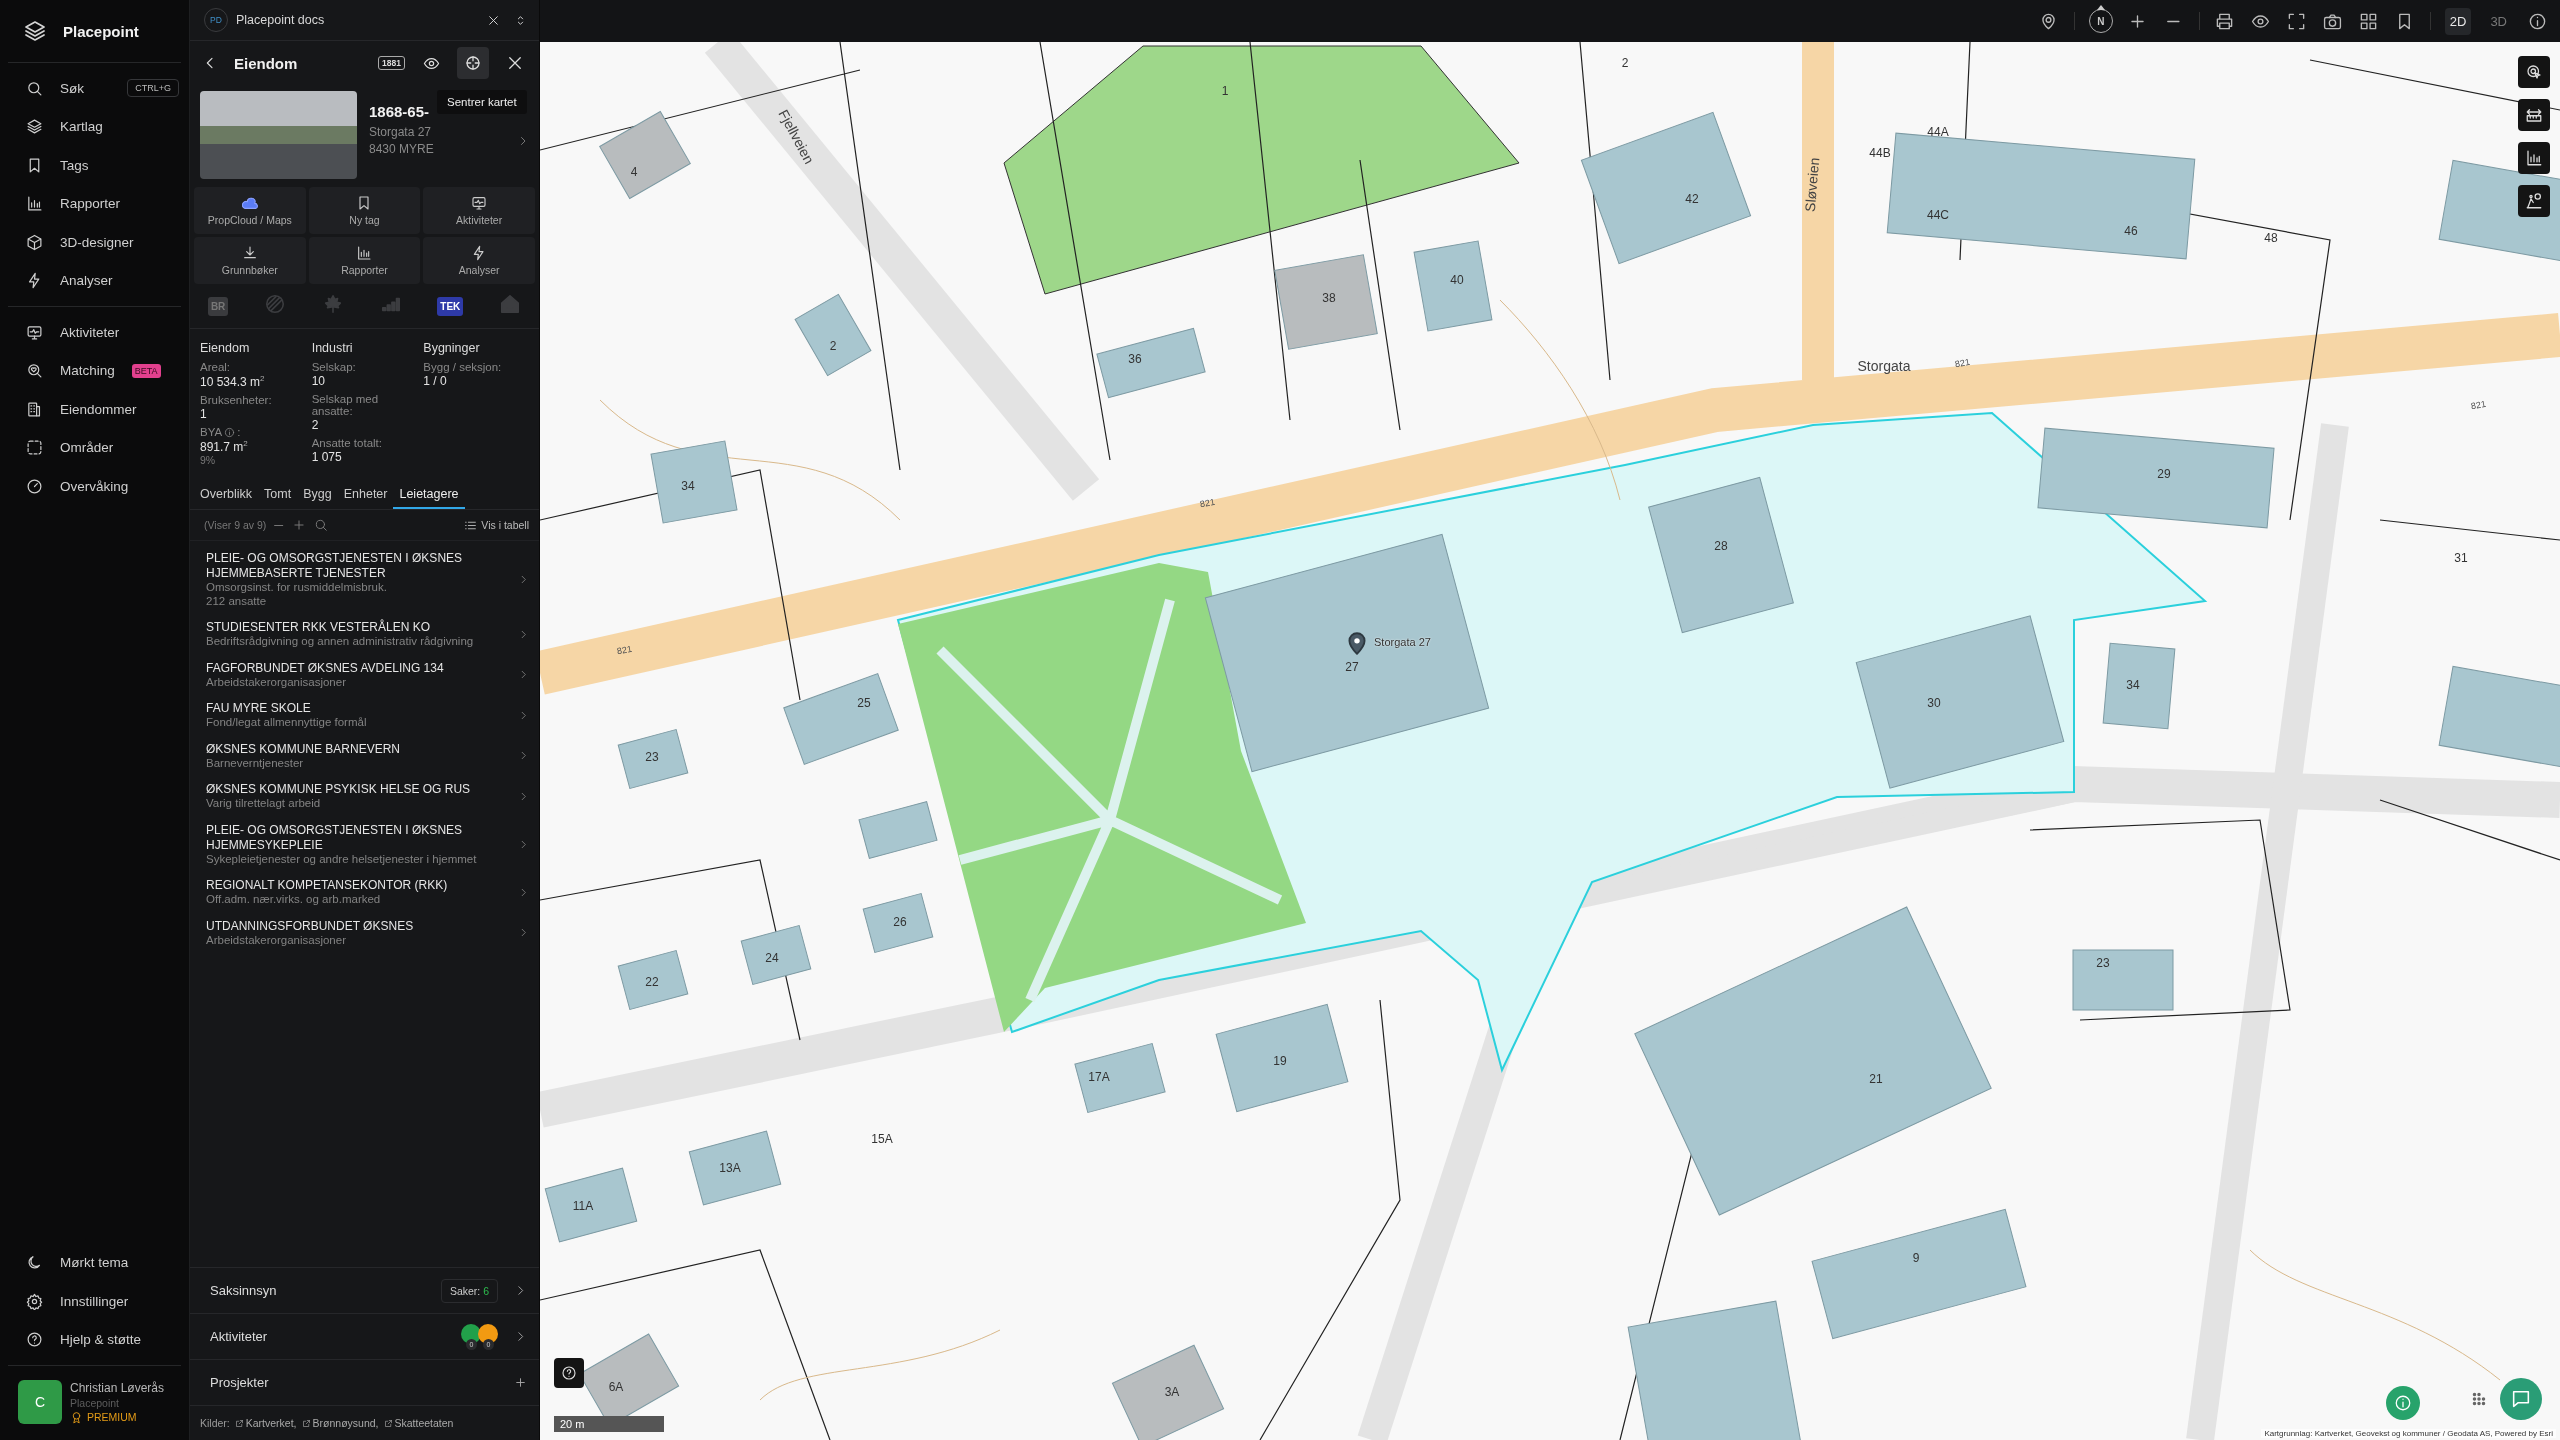 The height and width of the screenshot is (1440, 2560). What do you see at coordinates (1135, 359) in the screenshot?
I see `house-number: 36` at bounding box center [1135, 359].